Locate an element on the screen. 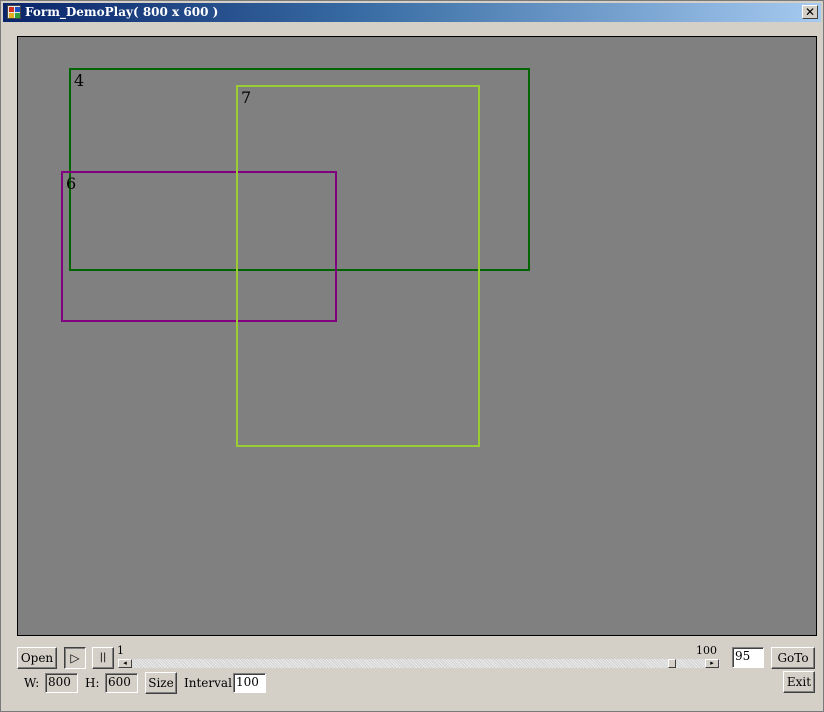 The width and height of the screenshot is (824, 712). slider-min-label: 1 is located at coordinates (120, 650).